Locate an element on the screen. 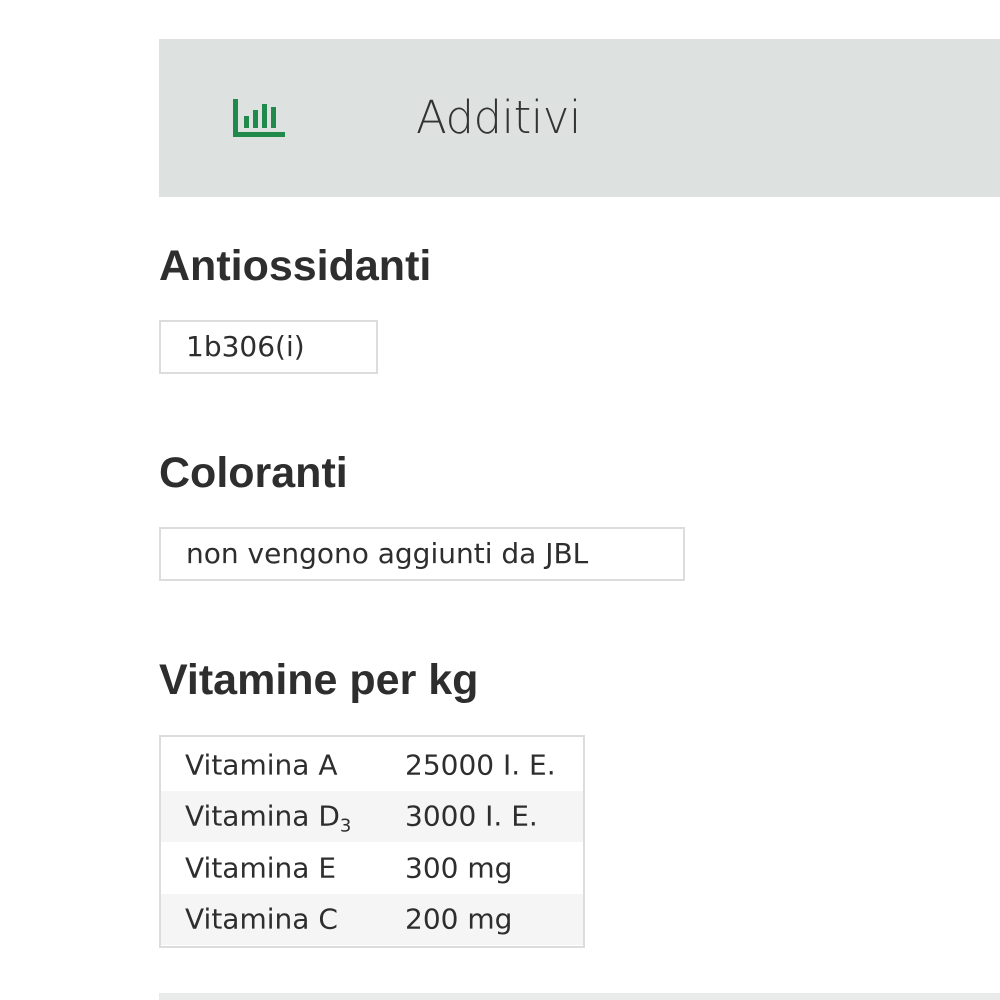 This screenshot has width=1000, height=1000. vitamin-name: Vitamina D is located at coordinates (262, 816).